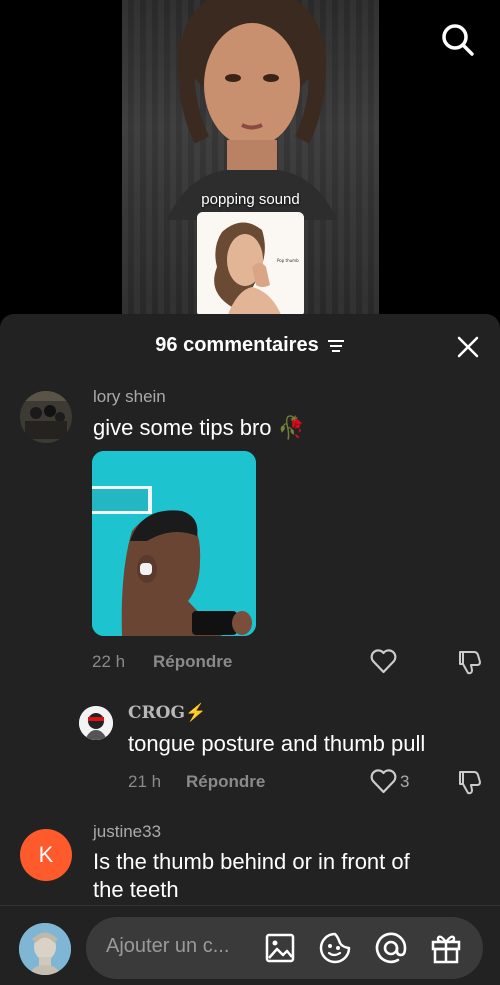  What do you see at coordinates (280, 948) in the screenshot?
I see `image-icon` at bounding box center [280, 948].